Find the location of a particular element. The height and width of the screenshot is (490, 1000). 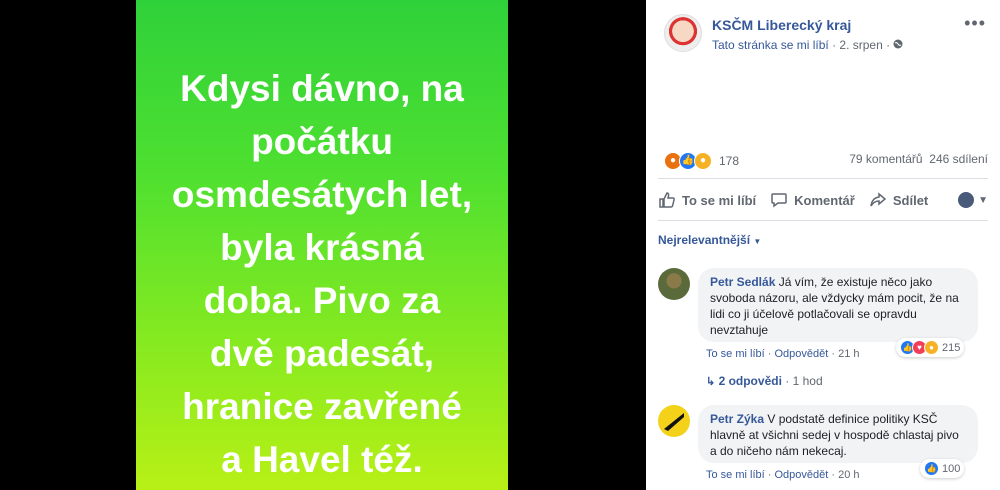

engagement-counts: 79 komentářů 246 sdílení is located at coordinates (918, 159).